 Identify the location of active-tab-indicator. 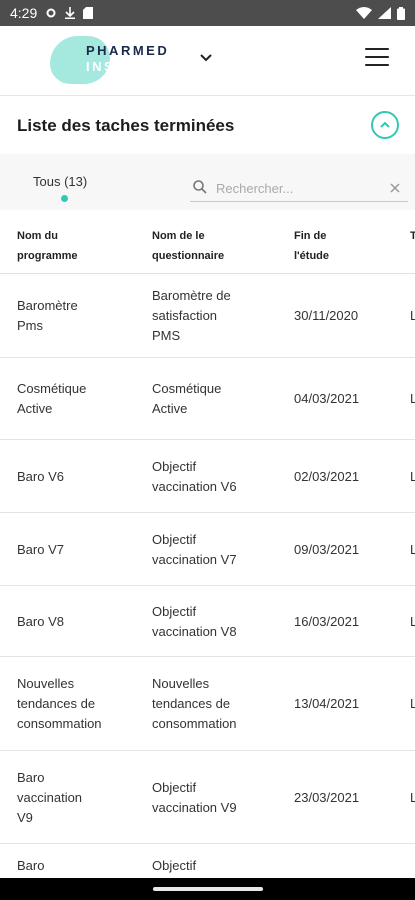
(64, 198).